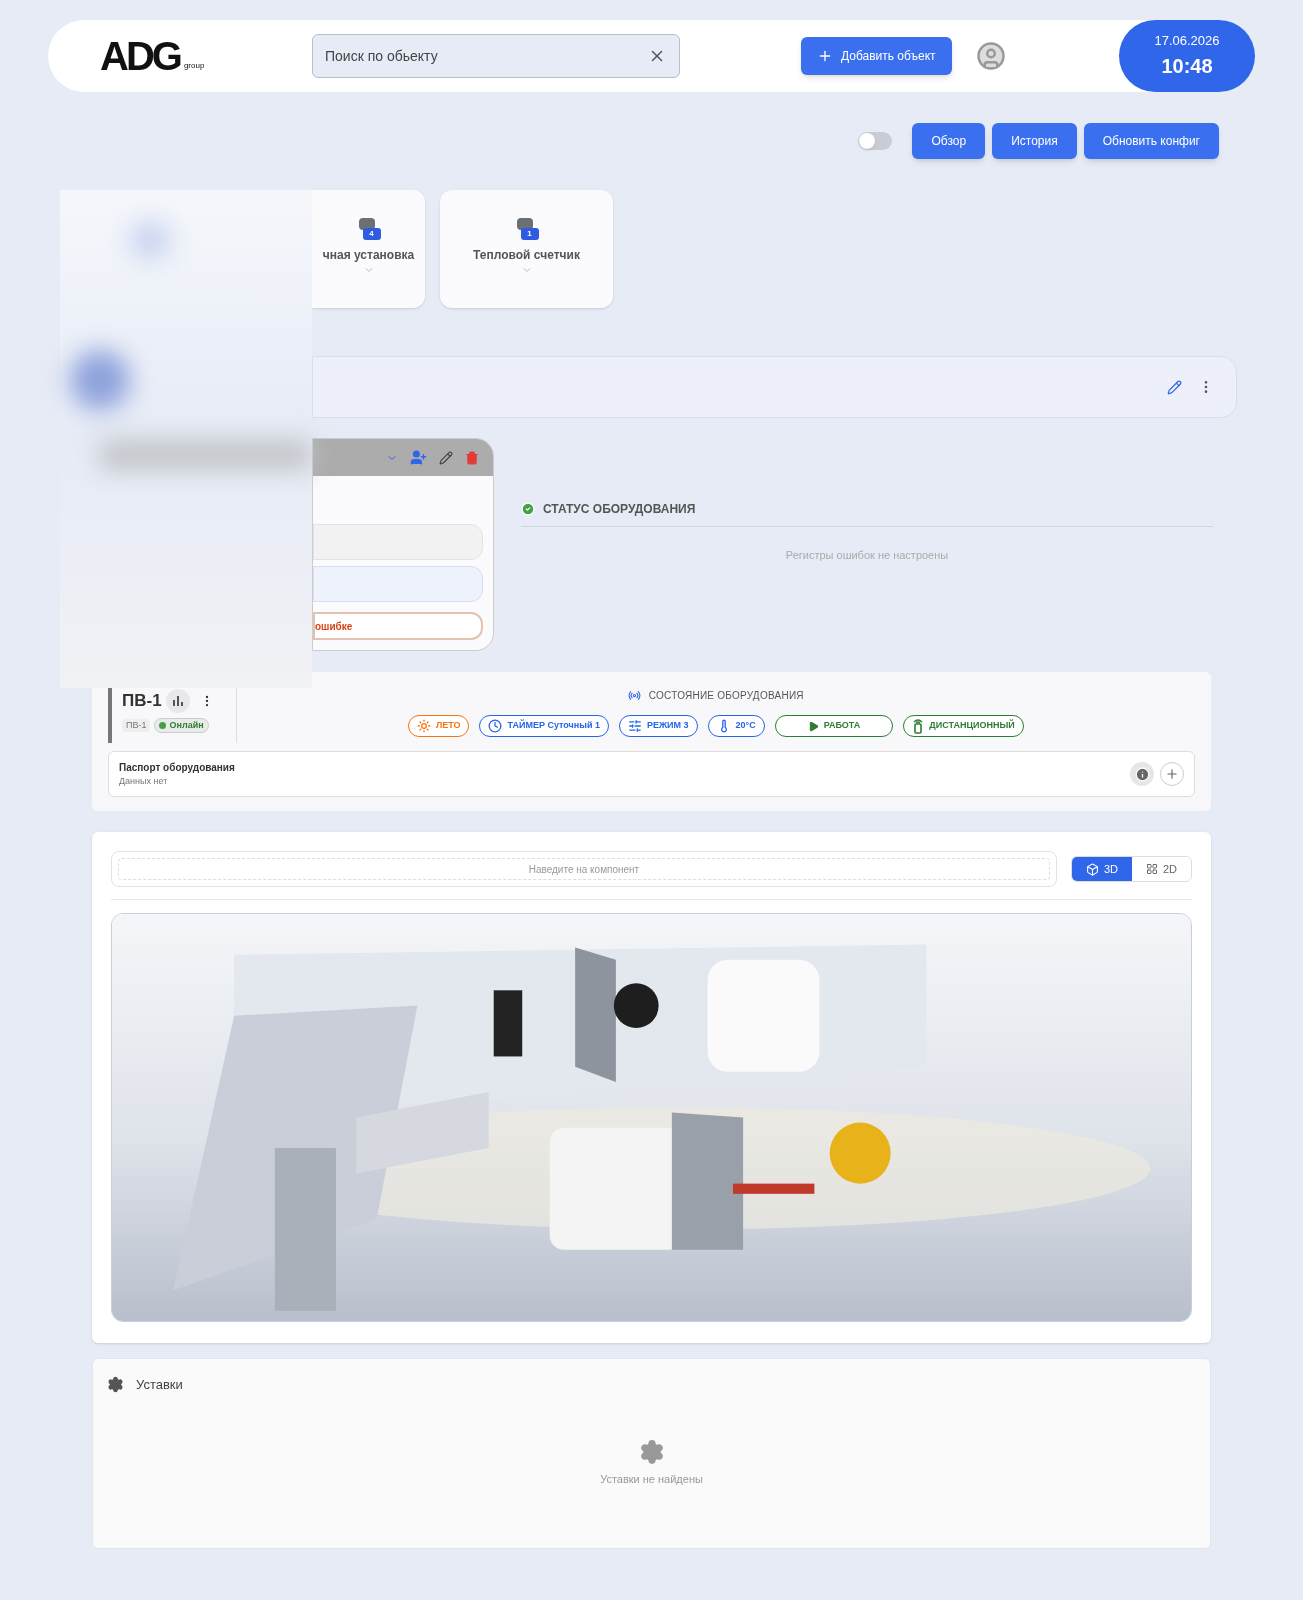 This screenshot has height=1600, width=1303. Describe the element at coordinates (658, 726) in the screenshot. I see `state-chip: РЕЖИМ 3` at that location.